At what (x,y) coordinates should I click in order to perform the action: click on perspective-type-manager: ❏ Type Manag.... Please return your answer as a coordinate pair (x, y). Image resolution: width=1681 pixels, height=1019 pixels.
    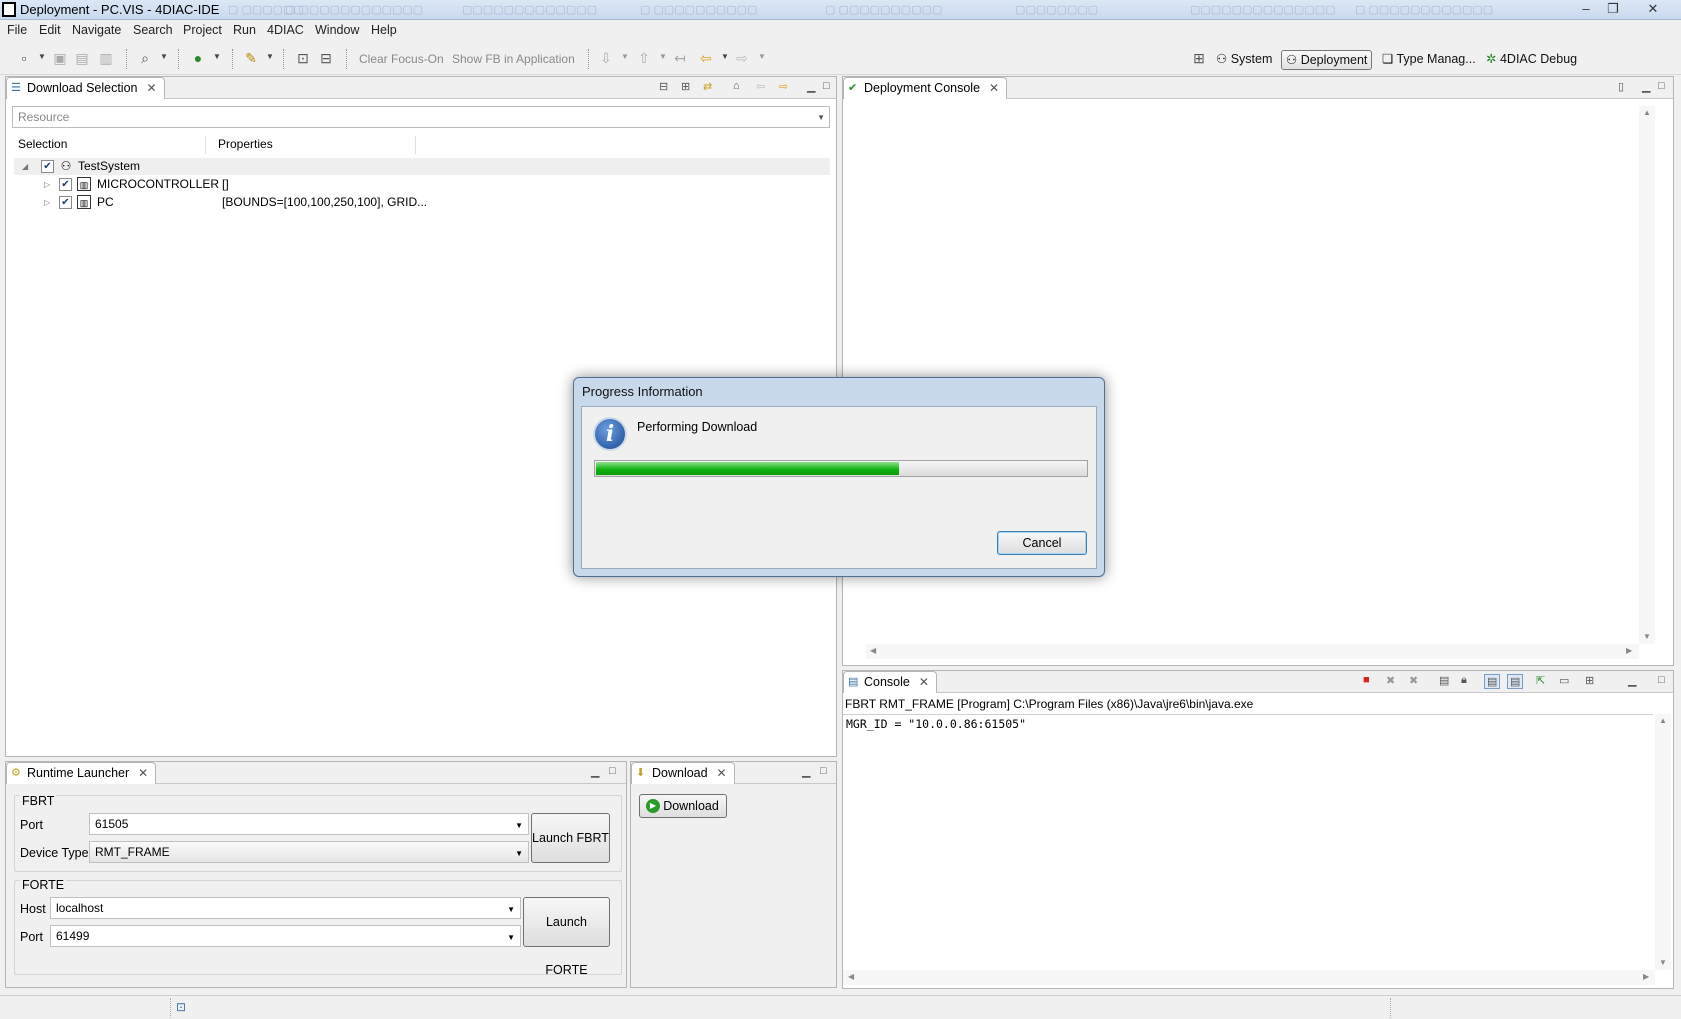
    Looking at the image, I should click on (1429, 60).